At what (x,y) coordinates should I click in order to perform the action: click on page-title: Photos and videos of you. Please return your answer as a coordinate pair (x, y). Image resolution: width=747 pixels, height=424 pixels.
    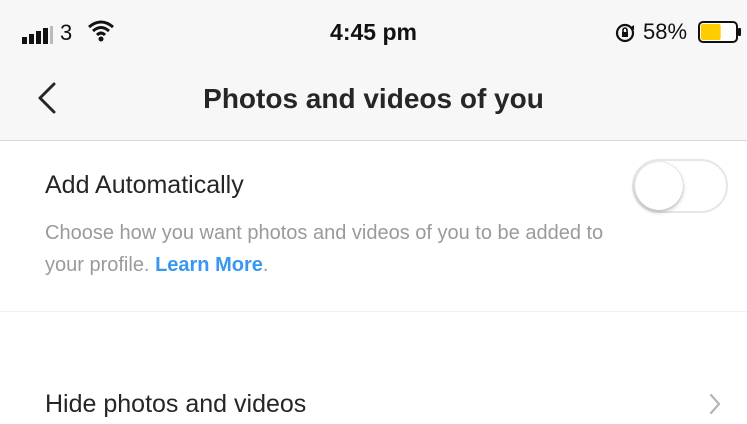
    Looking at the image, I should click on (373, 98).